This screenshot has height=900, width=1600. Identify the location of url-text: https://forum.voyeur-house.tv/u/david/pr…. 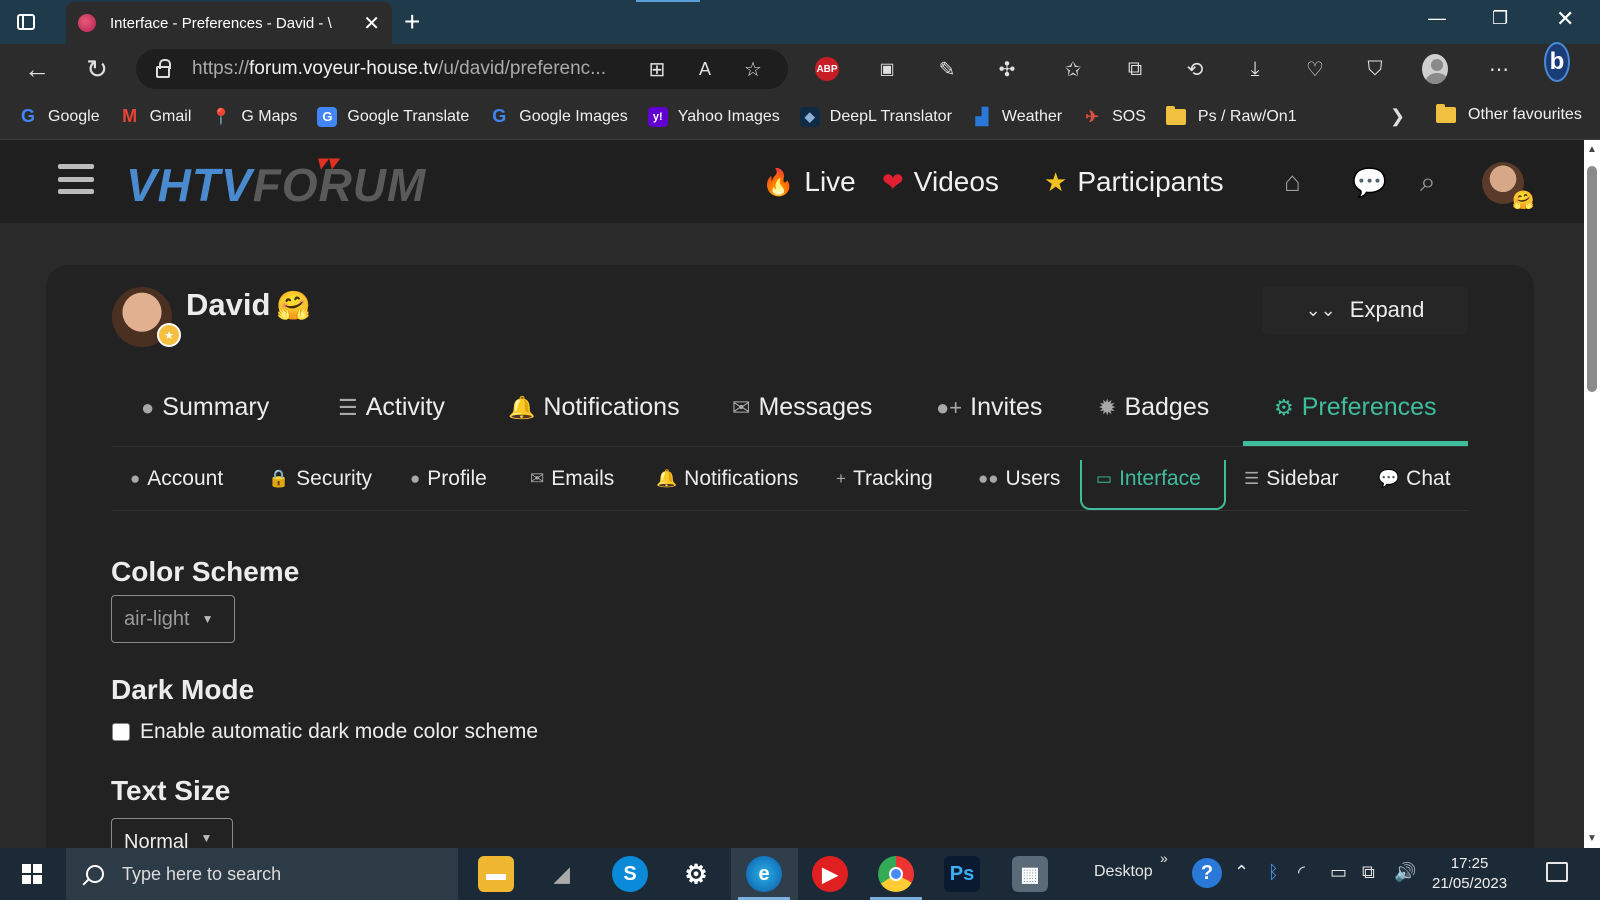
(407, 69).